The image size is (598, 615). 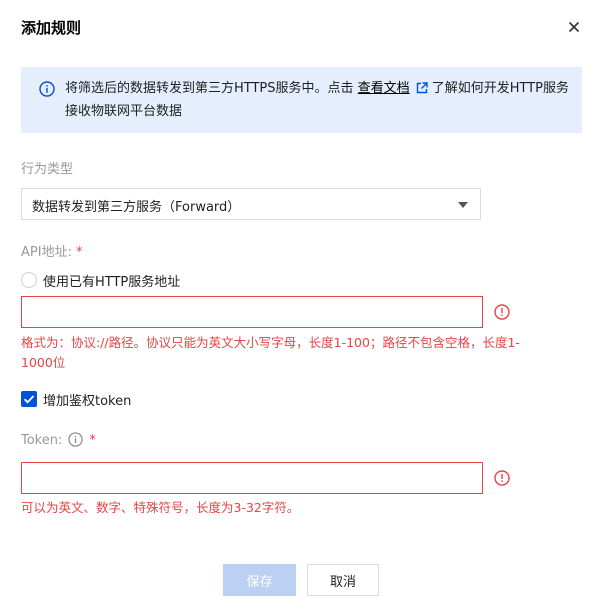 I want to click on docs-link: 查看文档, so click(x=384, y=88).